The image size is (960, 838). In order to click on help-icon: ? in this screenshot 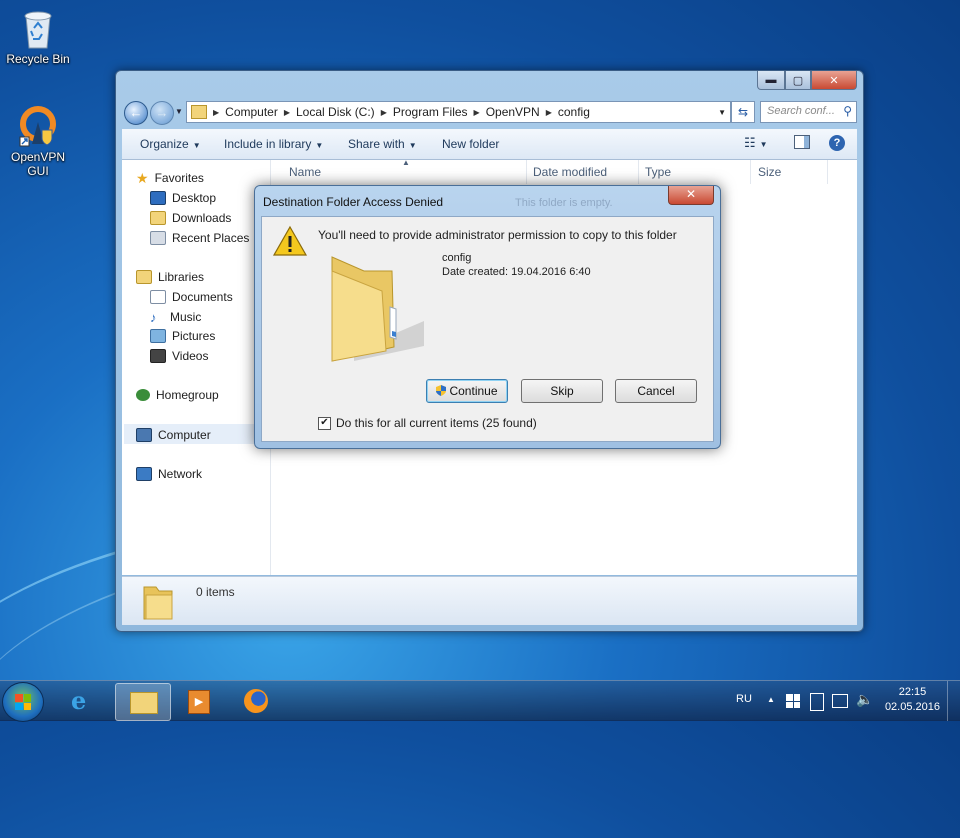, I will do `click(837, 143)`.